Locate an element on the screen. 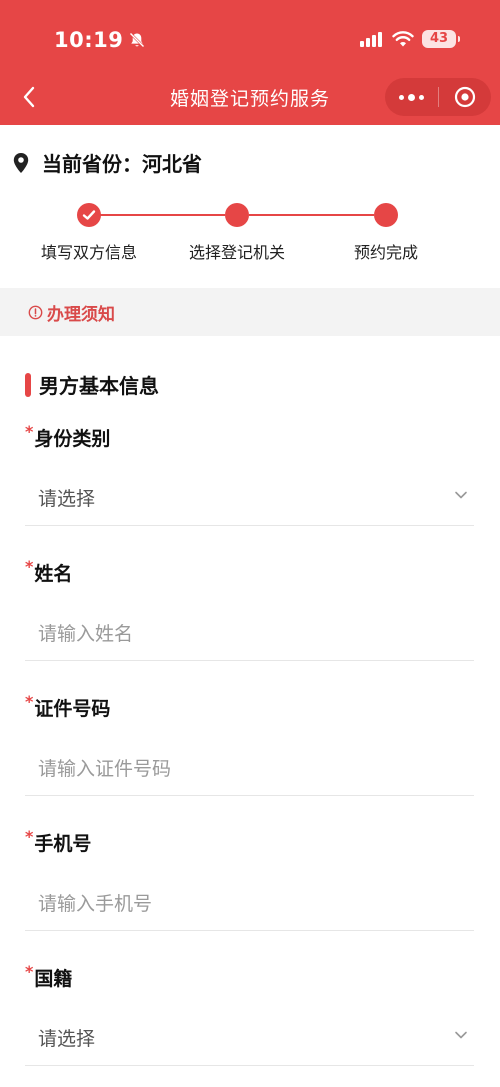 The image size is (500, 1087). section-accent-bar is located at coordinates (28, 384).